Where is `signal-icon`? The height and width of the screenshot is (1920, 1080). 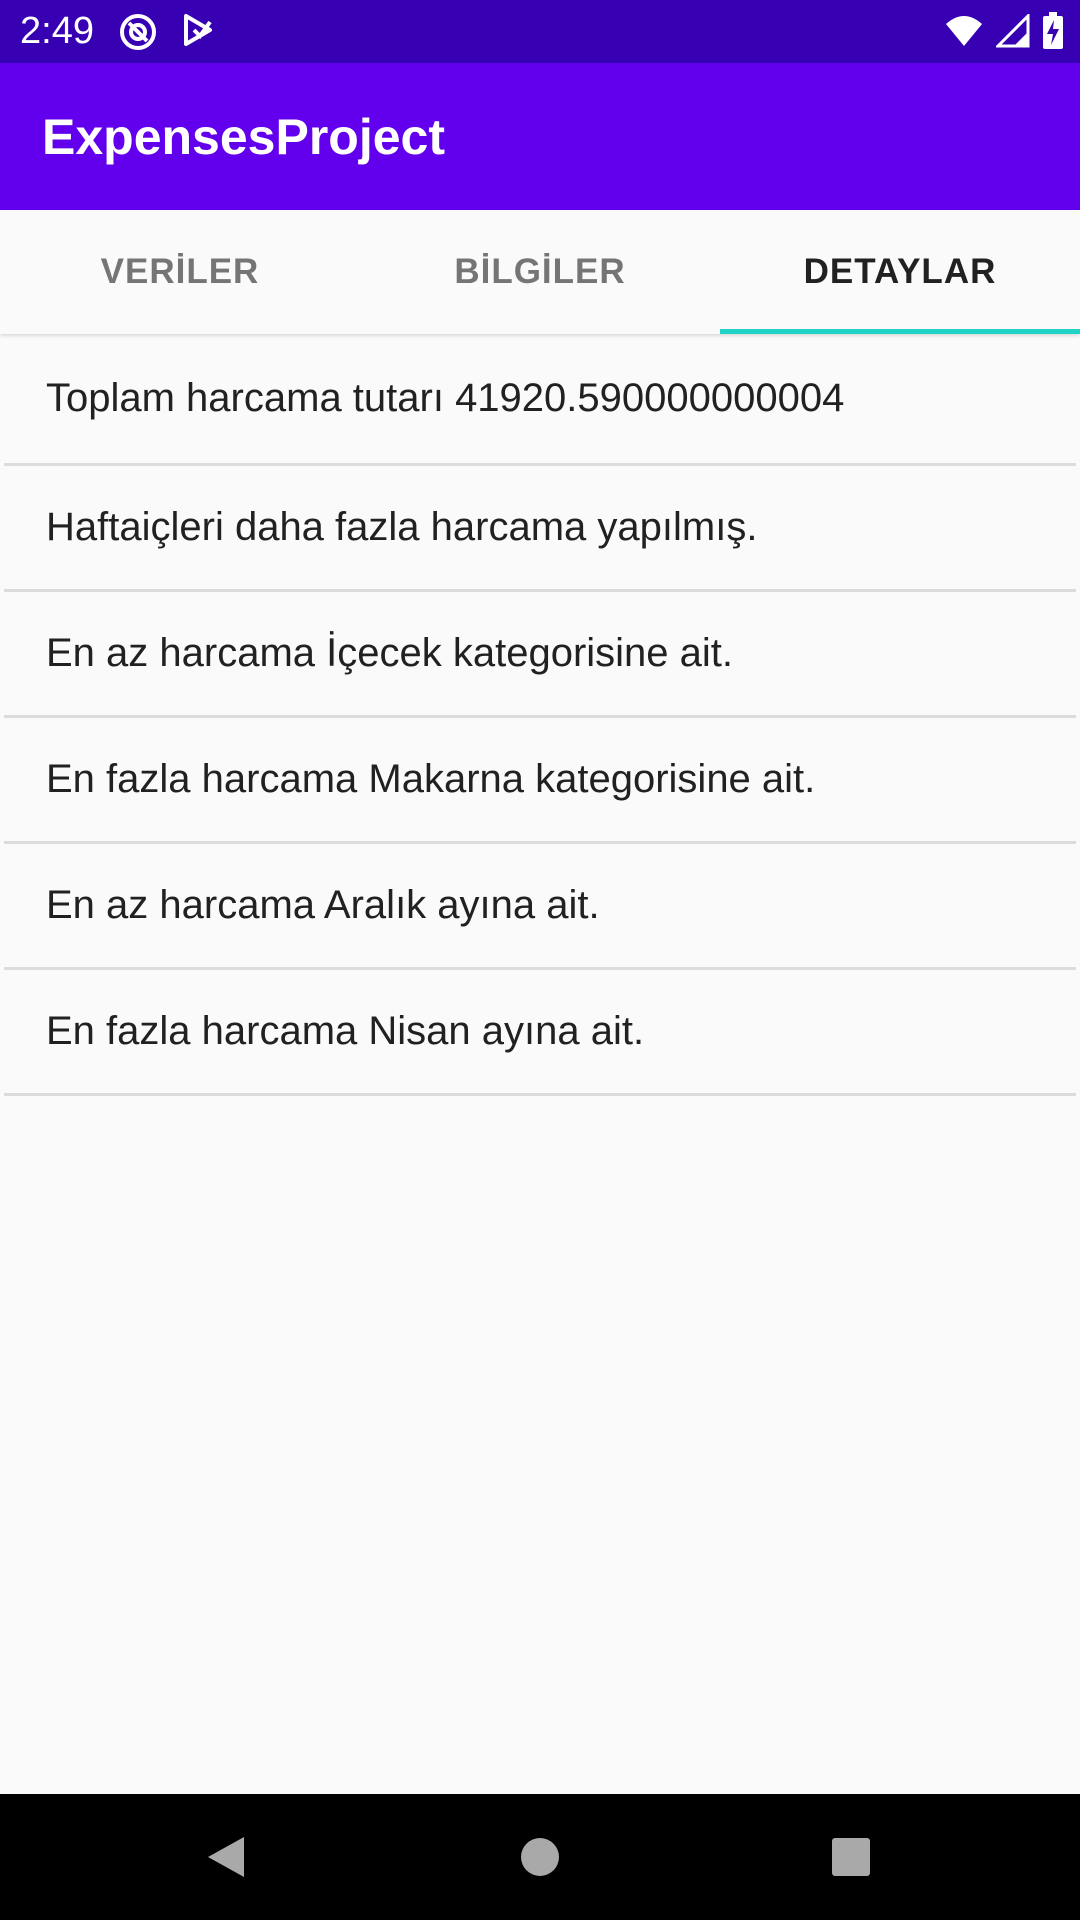
signal-icon is located at coordinates (1013, 31).